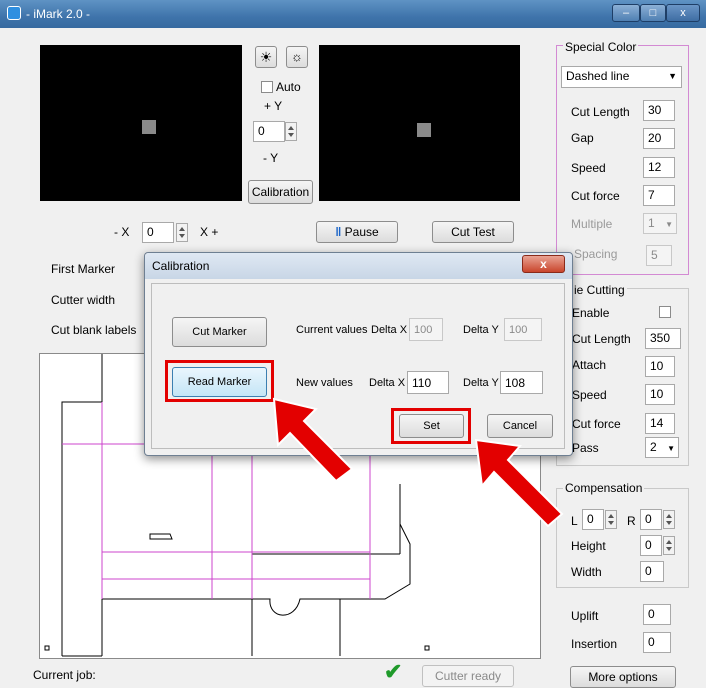  Describe the element at coordinates (653, 13) in the screenshot. I see `maximize-button: □` at that location.